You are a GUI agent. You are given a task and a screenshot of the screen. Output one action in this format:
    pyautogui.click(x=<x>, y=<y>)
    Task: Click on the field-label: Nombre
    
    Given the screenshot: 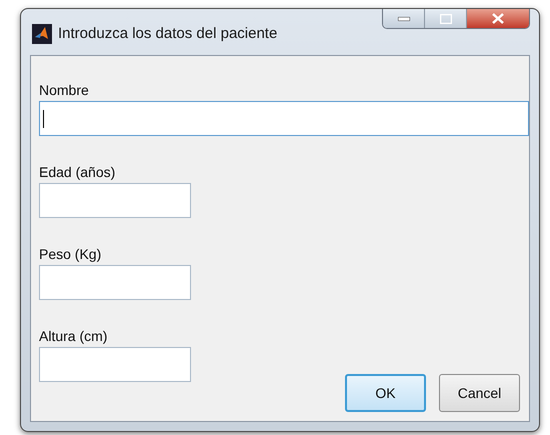 What is the action you would take?
    pyautogui.click(x=64, y=90)
    